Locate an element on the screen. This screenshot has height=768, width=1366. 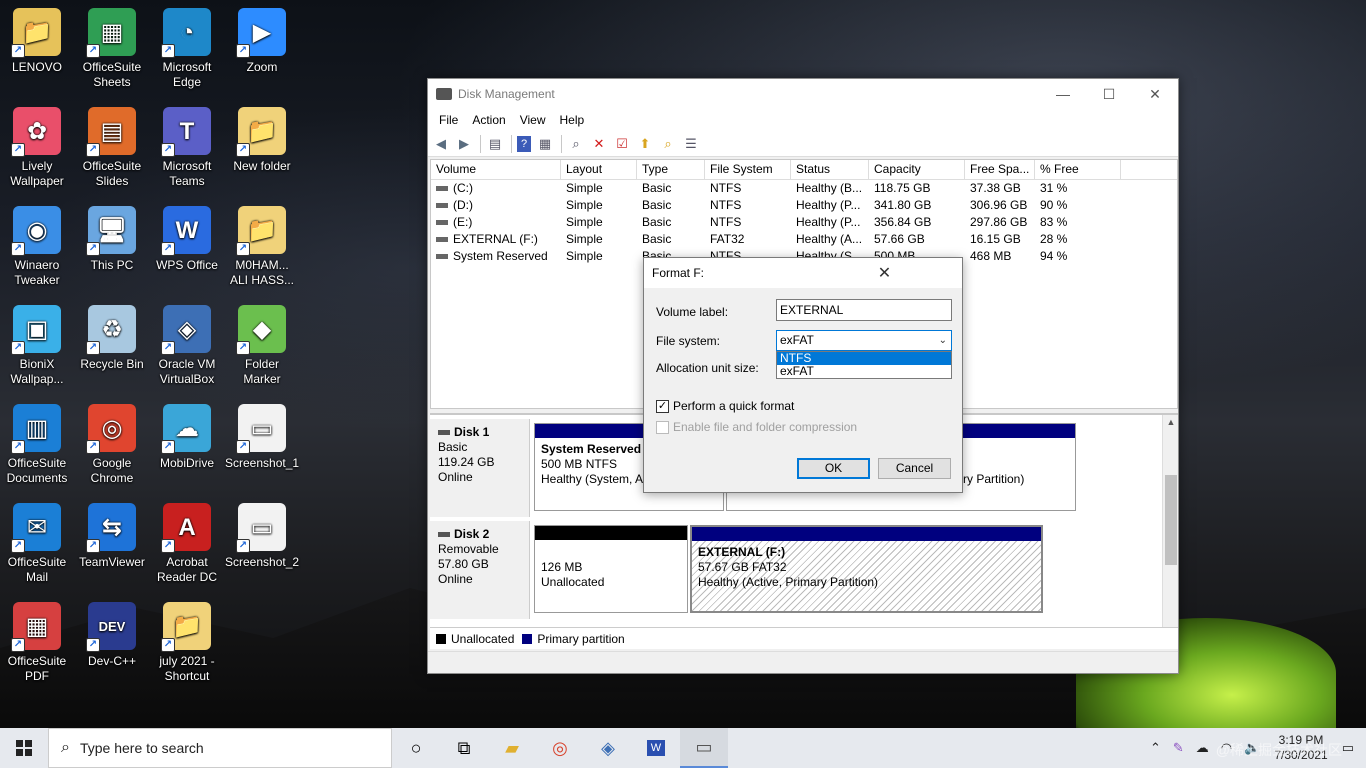
quick-format-checkbox: ✓ Perform a quick format is located at coordinates (725, 406).